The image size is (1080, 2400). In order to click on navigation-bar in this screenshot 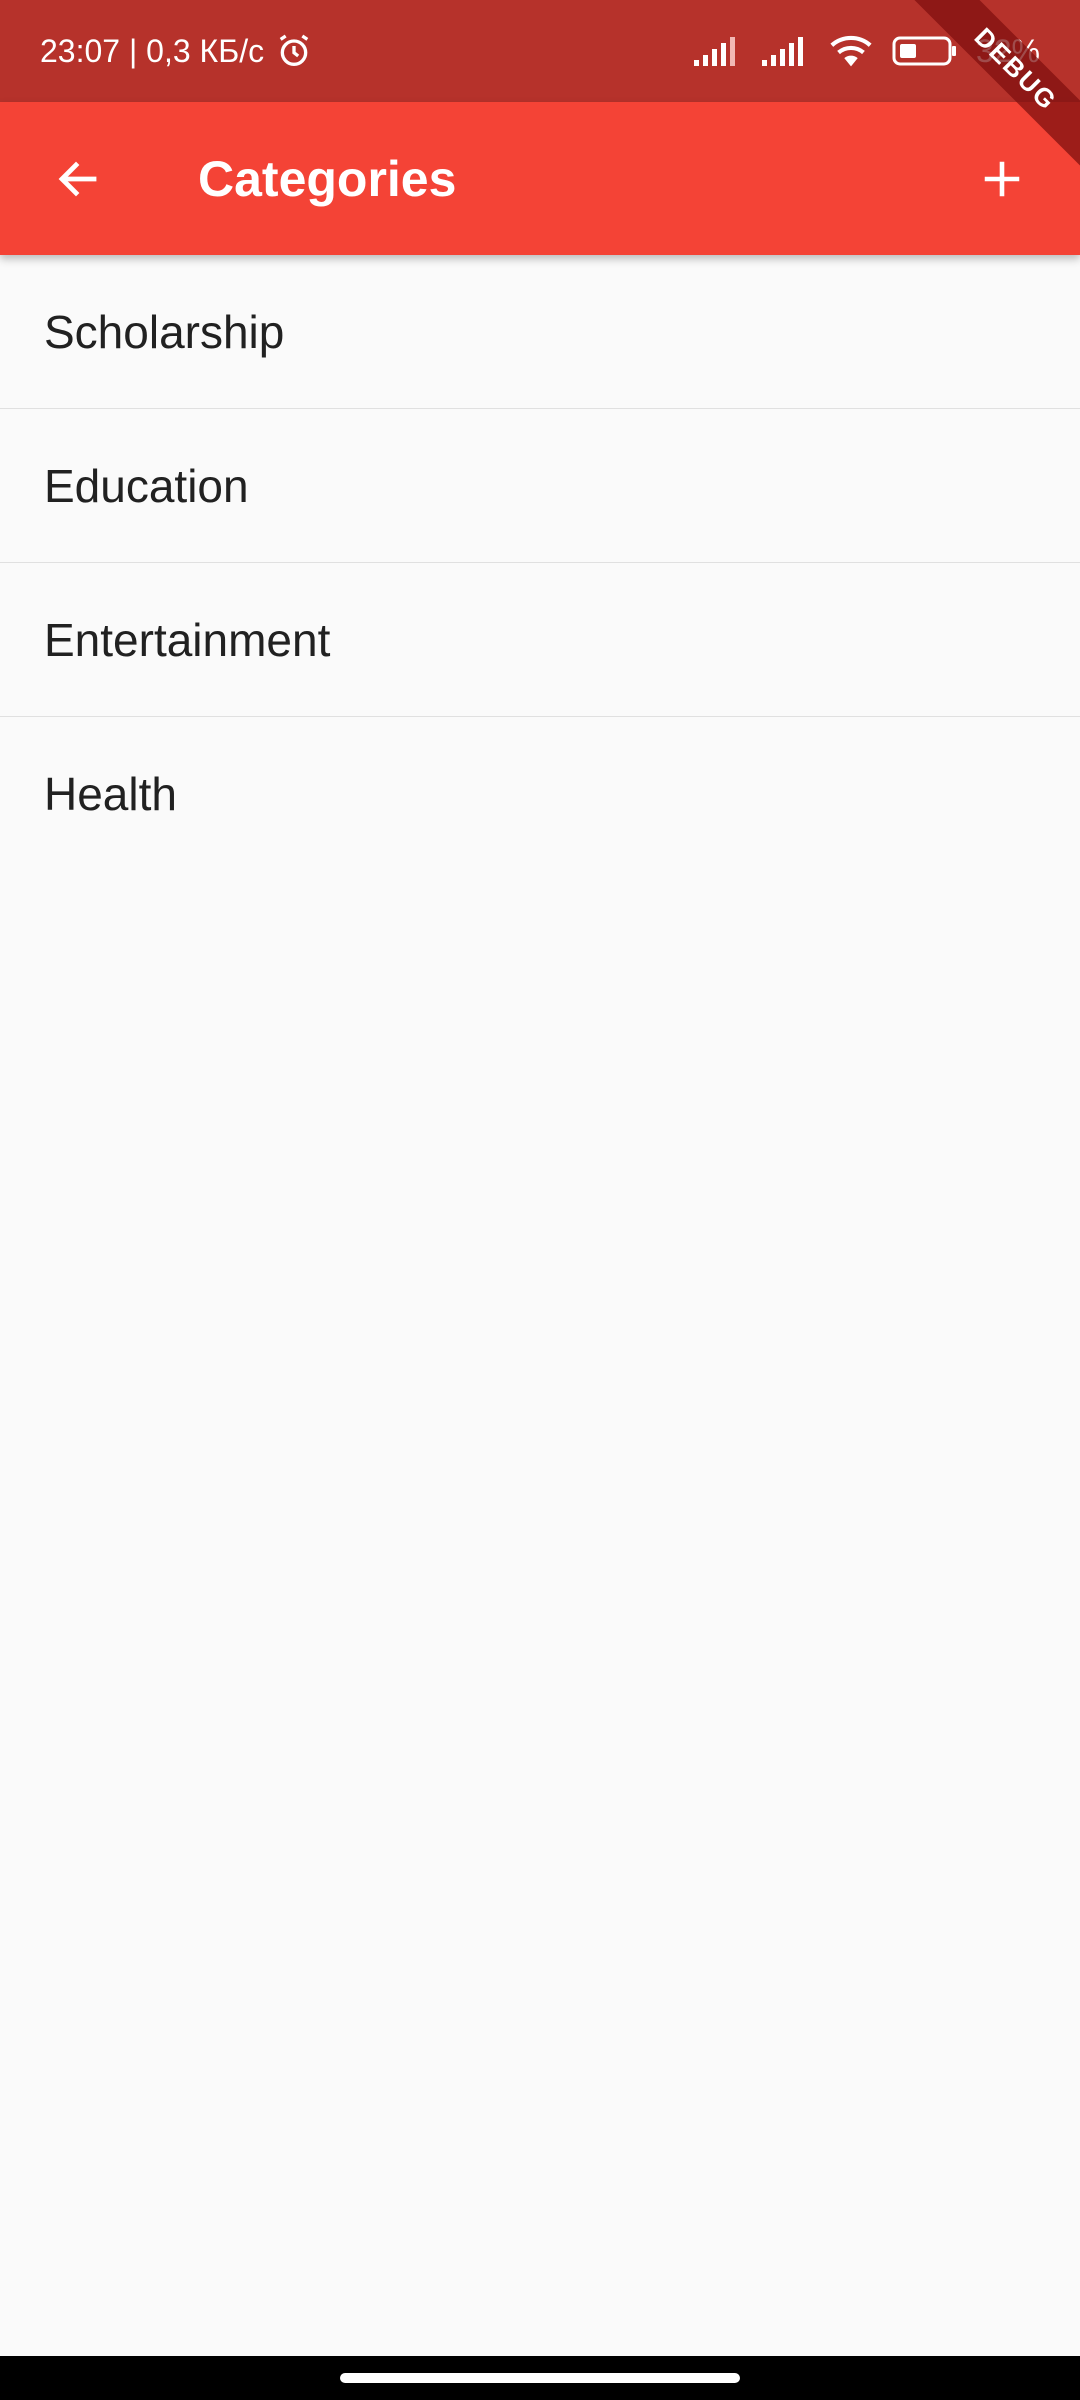, I will do `click(540, 2378)`.